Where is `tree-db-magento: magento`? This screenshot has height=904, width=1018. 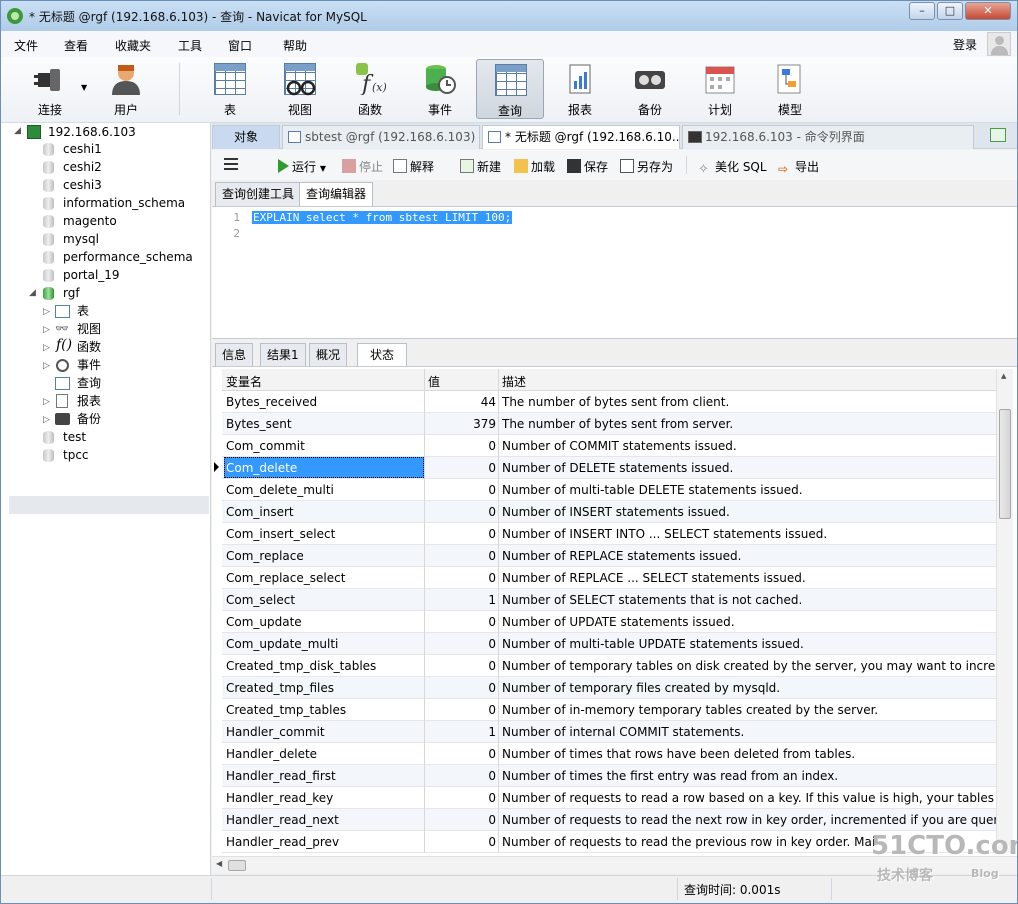 tree-db-magento: magento is located at coordinates (90, 221).